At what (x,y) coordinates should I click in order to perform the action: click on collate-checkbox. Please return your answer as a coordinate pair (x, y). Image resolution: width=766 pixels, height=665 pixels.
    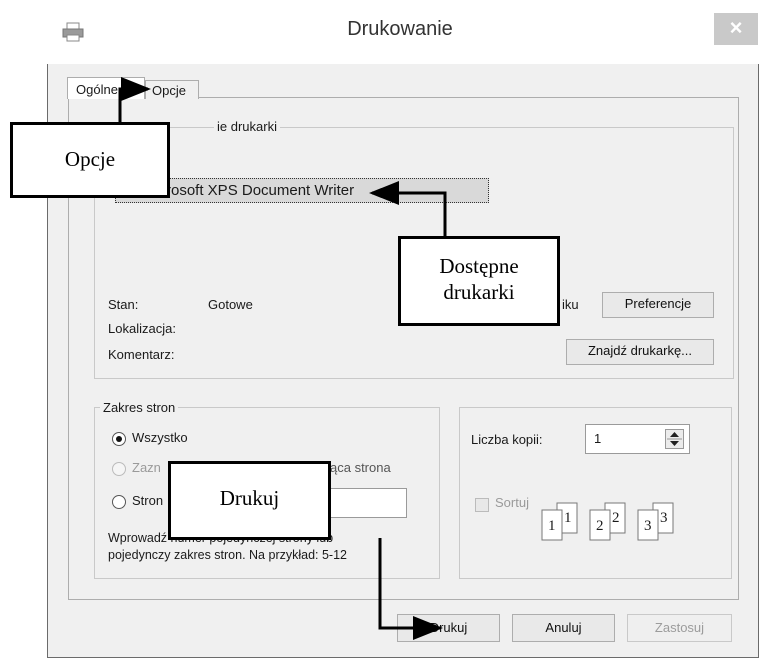
    Looking at the image, I should click on (482, 505).